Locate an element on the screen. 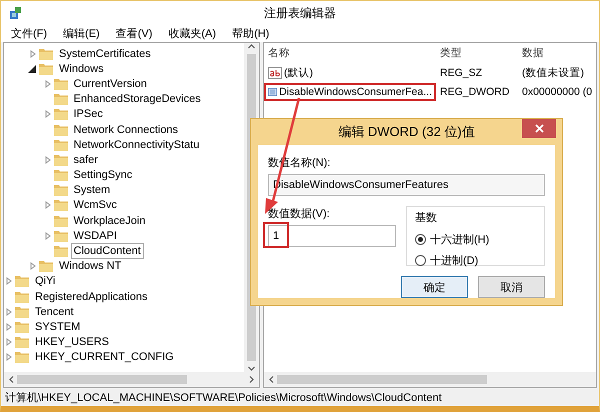 The height and width of the screenshot is (412, 600). radio-label: 十六进制(H) is located at coordinates (460, 239).